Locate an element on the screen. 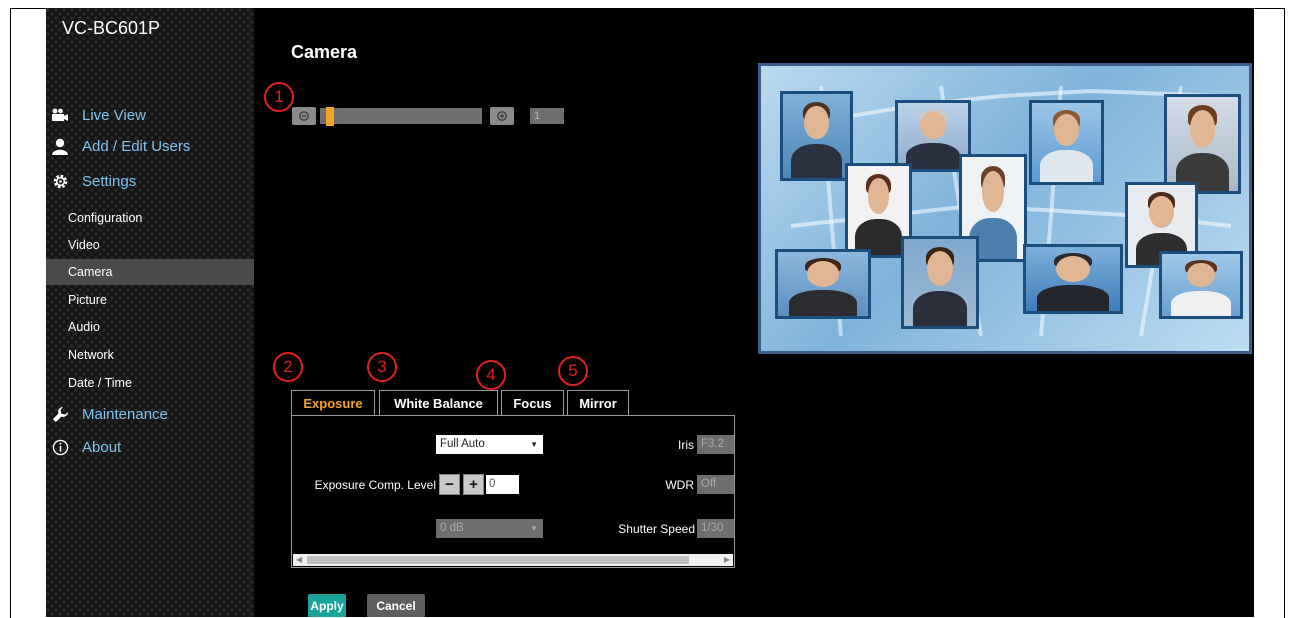 The image size is (1292, 618). shutter-speed-field: 1/30 is located at coordinates (715, 528).